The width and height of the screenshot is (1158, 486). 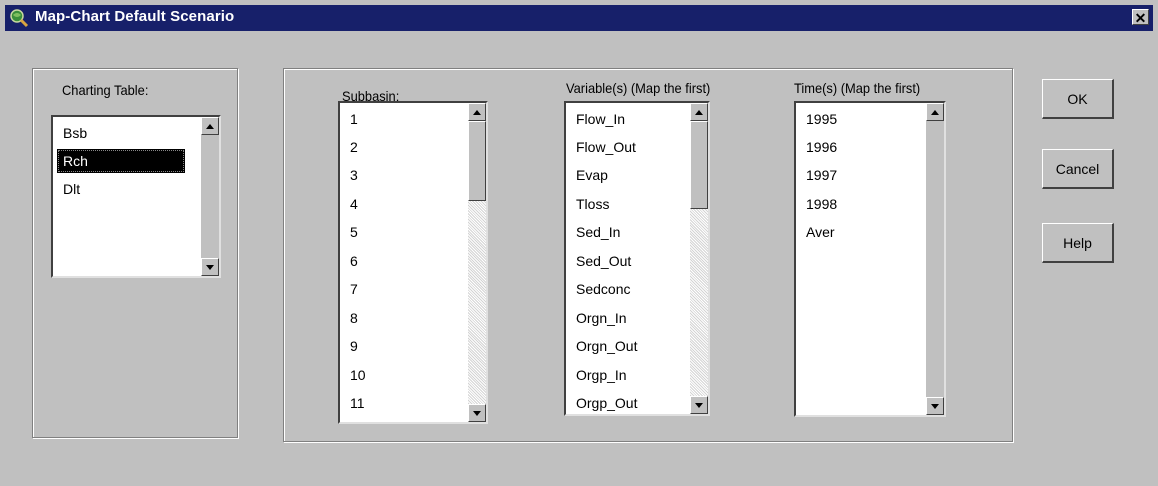 I want to click on variable-item: Flow_In, so click(x=600, y=119).